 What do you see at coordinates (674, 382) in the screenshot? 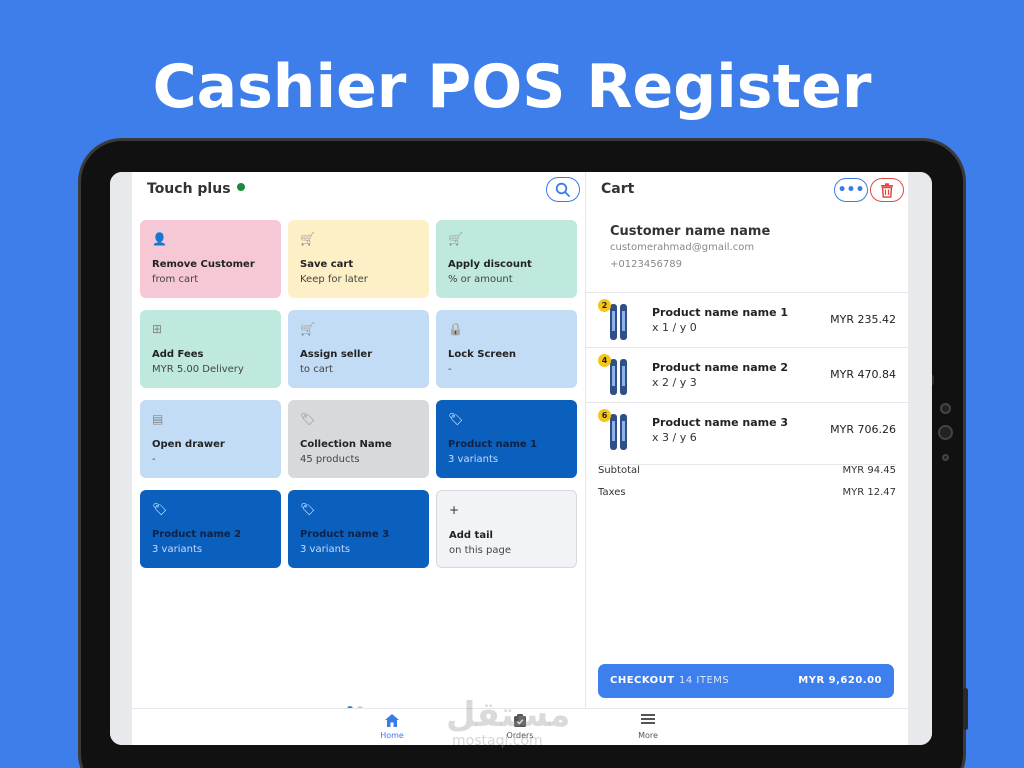
I see `product-quantity: x 2 / y 3` at bounding box center [674, 382].